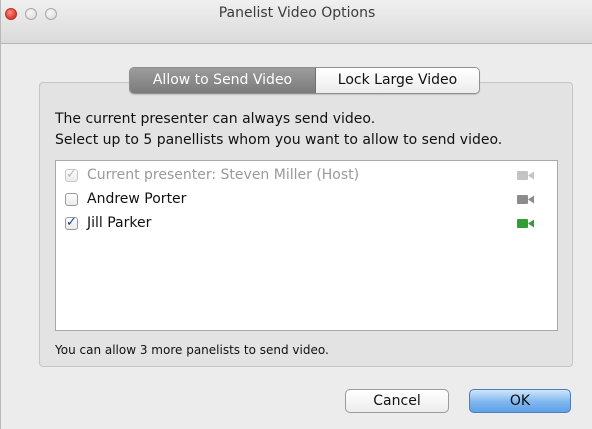  I want to click on panelist-row-andrew-porter: Andrew Porter, so click(307, 200).